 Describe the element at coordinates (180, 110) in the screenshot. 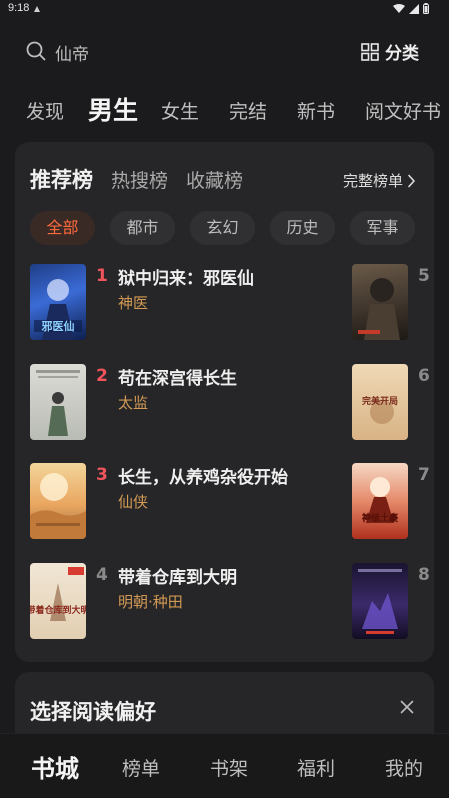

I see `tab-female: 女生` at that location.